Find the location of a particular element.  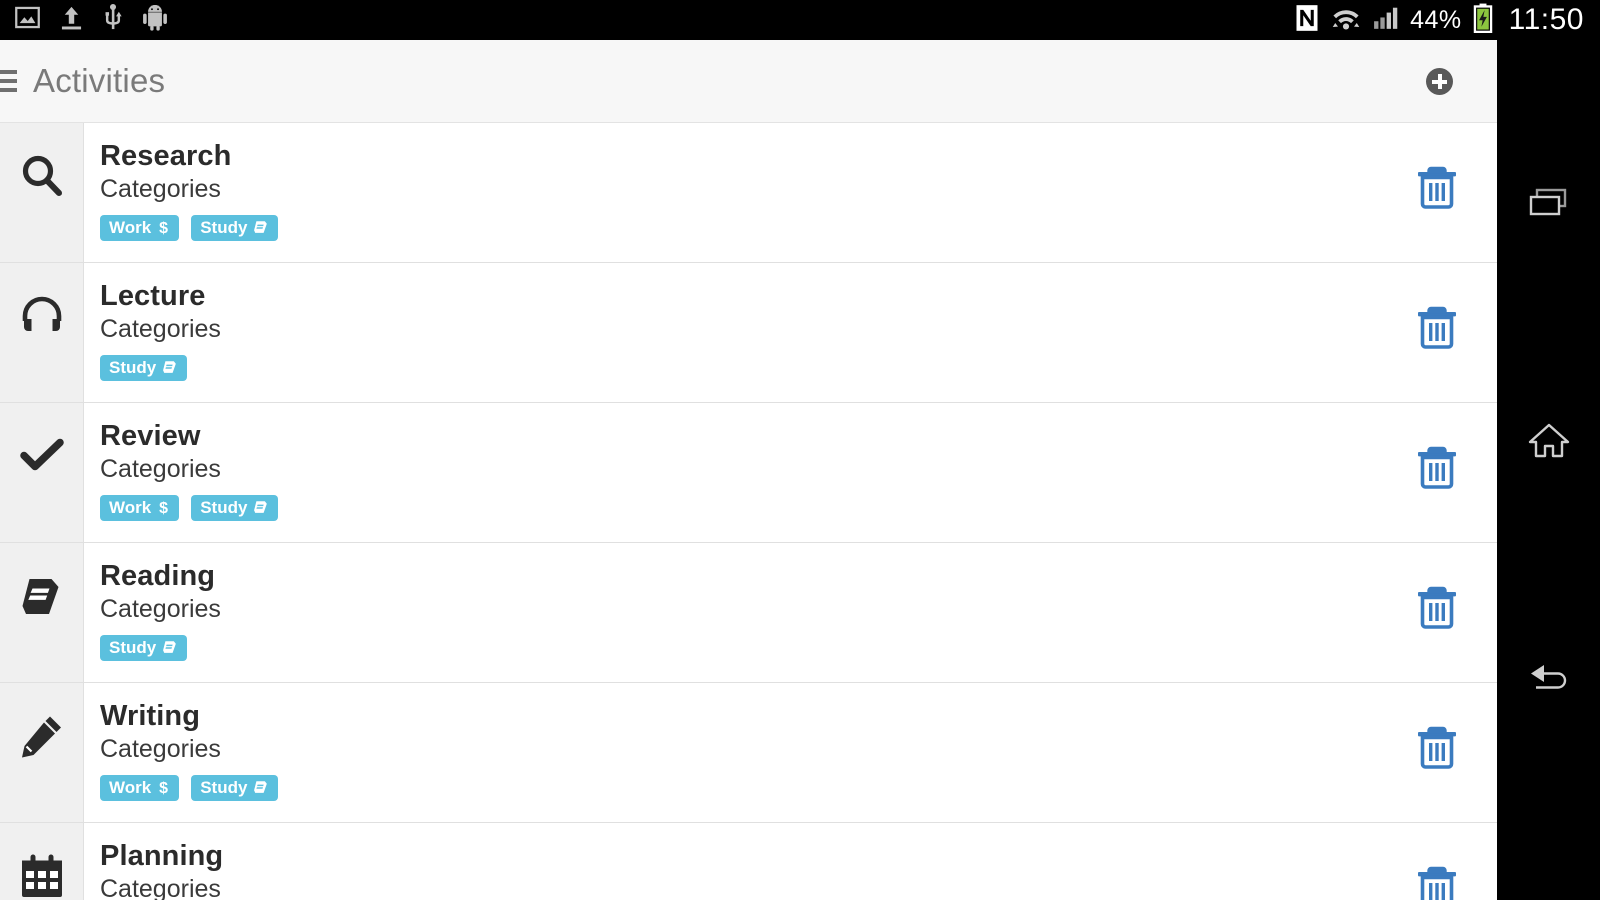

list-item: Planning Categories is located at coordinates (748, 861).